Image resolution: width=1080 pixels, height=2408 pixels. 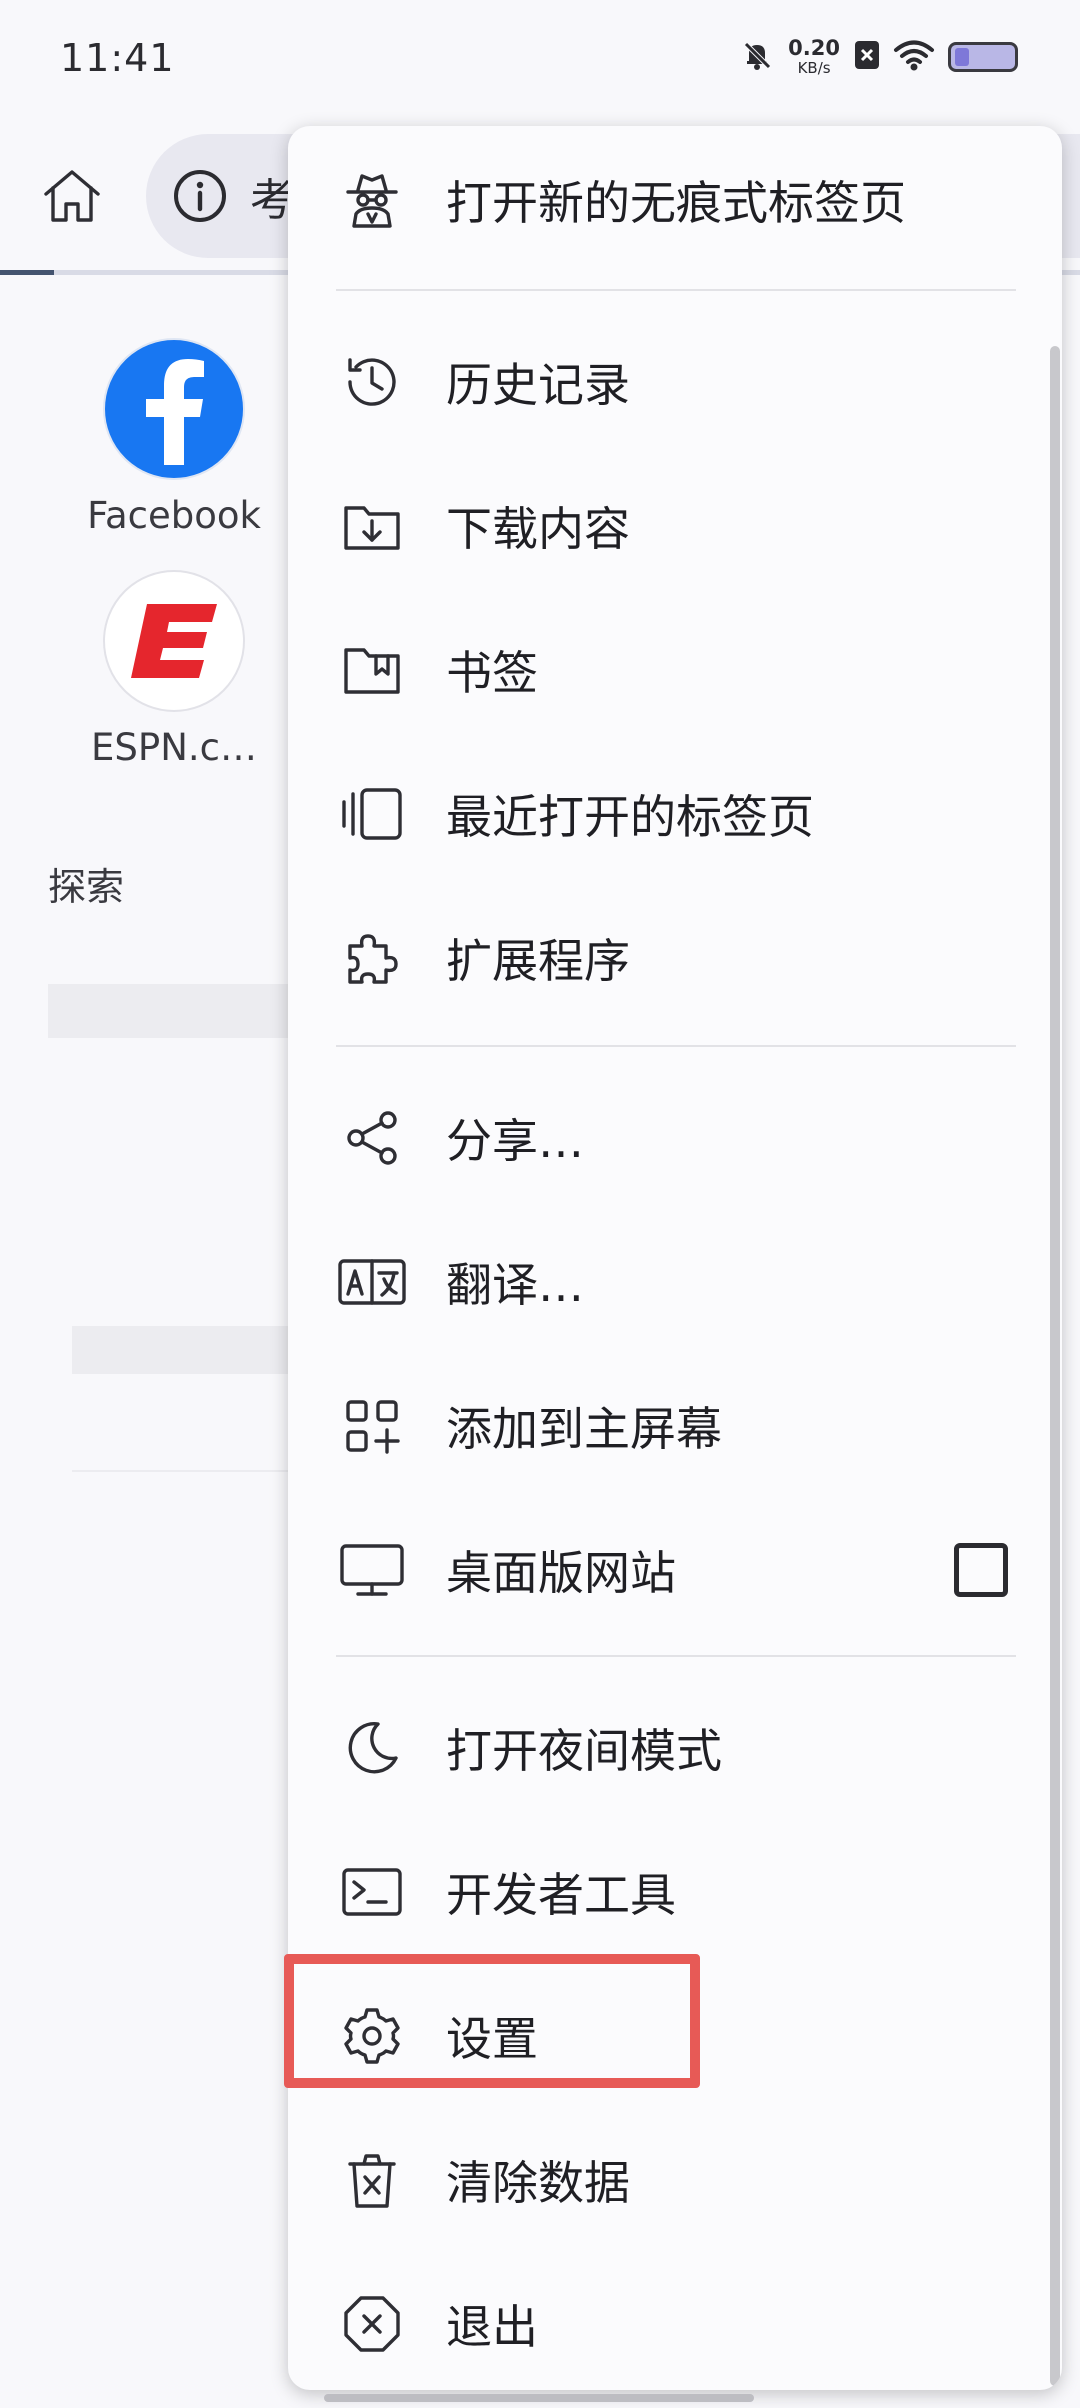 I want to click on menu-item-developer-tools: 开发者工具, so click(x=675, y=1892).